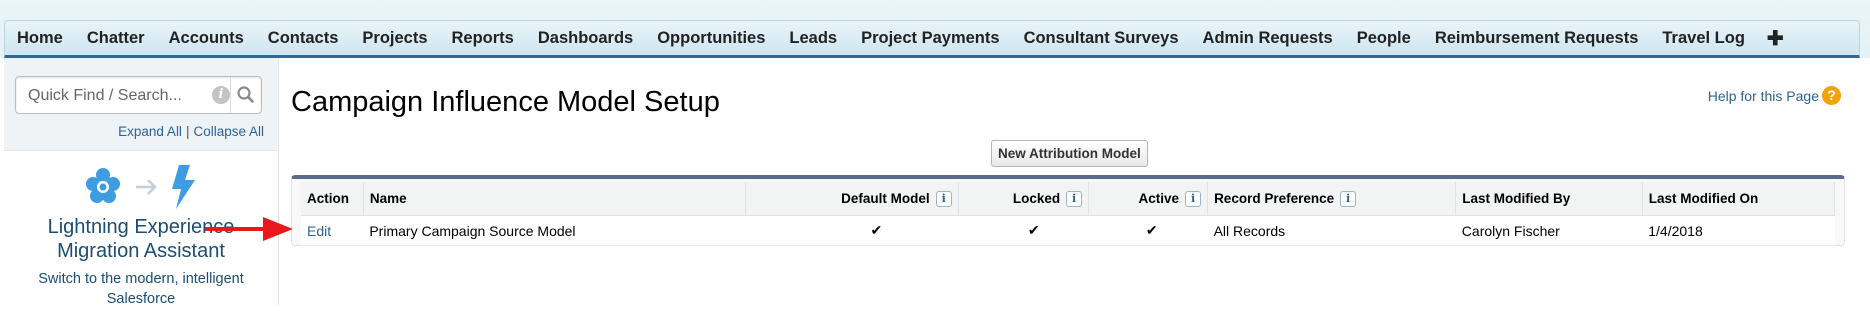 The height and width of the screenshot is (311, 1870). What do you see at coordinates (332, 199) in the screenshot?
I see `header-action: Action` at bounding box center [332, 199].